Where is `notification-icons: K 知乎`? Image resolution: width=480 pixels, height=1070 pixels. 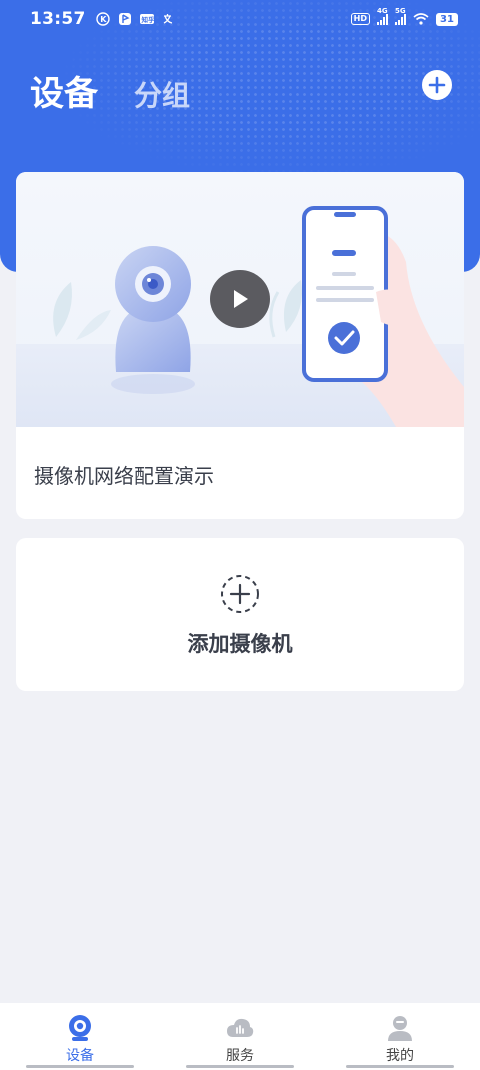
notification-icons: K 知乎 is located at coordinates (135, 19).